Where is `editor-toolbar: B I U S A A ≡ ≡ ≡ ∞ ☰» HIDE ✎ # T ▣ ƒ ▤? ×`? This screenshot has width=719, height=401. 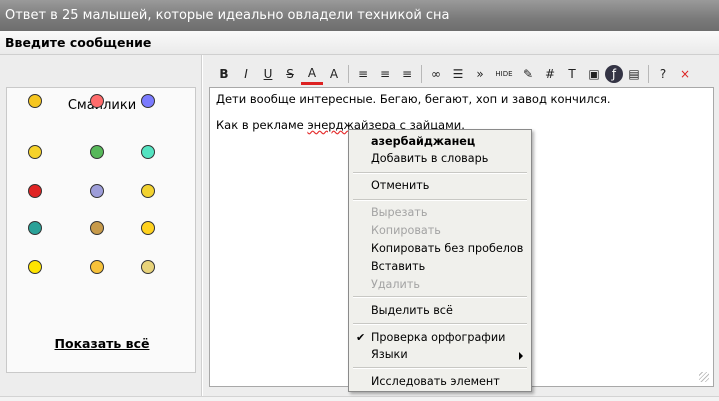 editor-toolbar: B I U S A A ≡ ≡ ≡ ∞ ☰» HIDE ✎ # T ▣ ƒ ▤? × is located at coordinates (461, 74).